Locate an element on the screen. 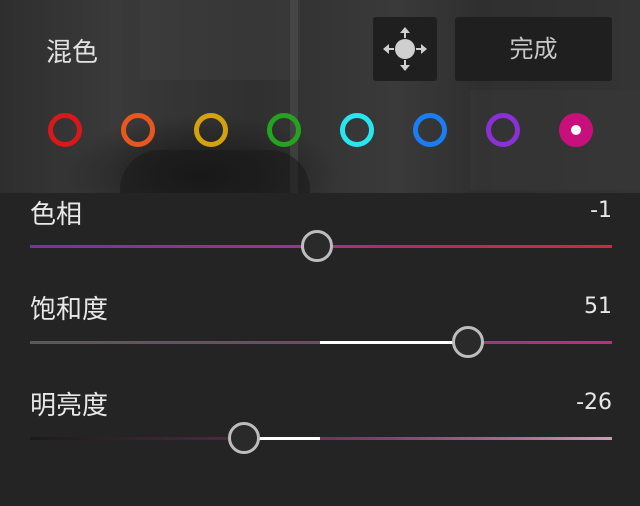  swatch-magenta is located at coordinates (576, 130).